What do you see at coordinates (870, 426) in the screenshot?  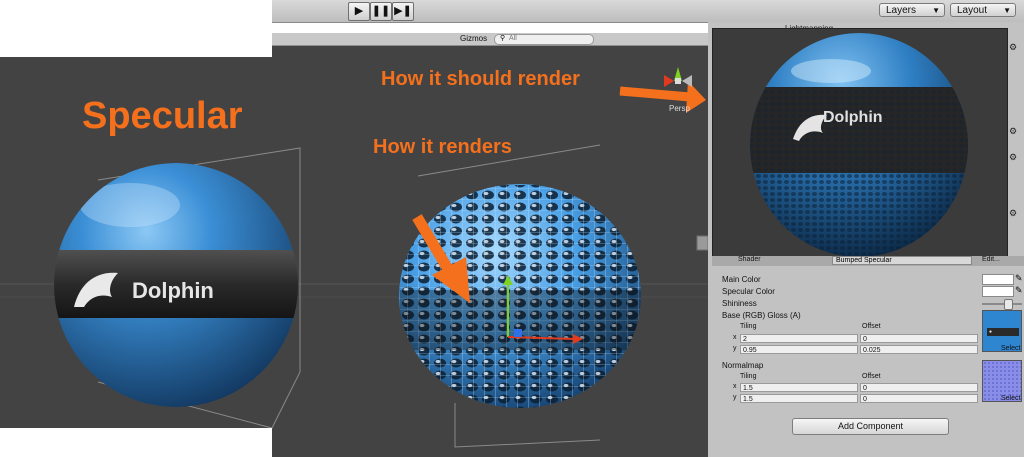 I see `add-component-button: Add Component` at bounding box center [870, 426].